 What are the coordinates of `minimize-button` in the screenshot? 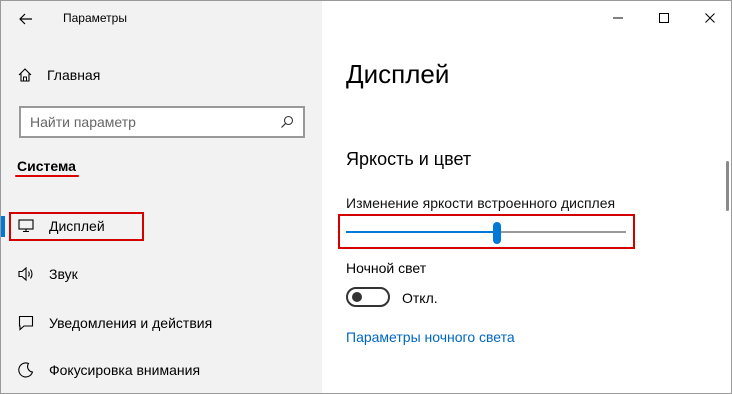 It's located at (618, 18).